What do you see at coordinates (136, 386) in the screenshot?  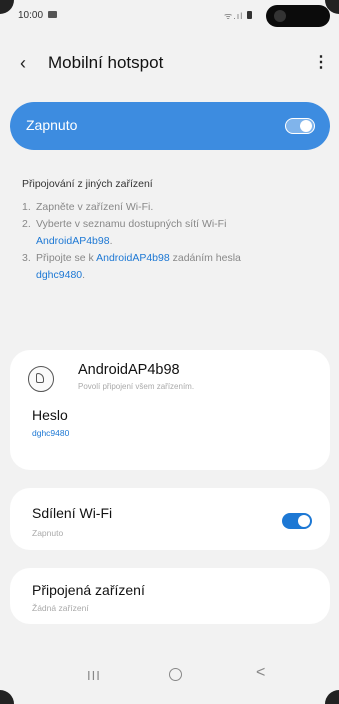 I see `network-subtitle: Povolí připojení všem zařízením.` at bounding box center [136, 386].